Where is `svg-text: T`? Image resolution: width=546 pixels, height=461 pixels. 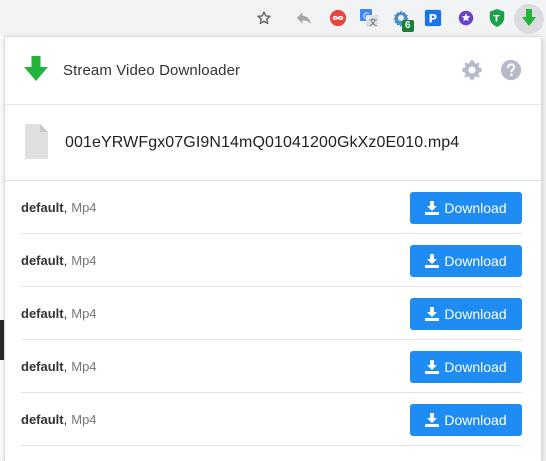 svg-text: T is located at coordinates (496, 20).